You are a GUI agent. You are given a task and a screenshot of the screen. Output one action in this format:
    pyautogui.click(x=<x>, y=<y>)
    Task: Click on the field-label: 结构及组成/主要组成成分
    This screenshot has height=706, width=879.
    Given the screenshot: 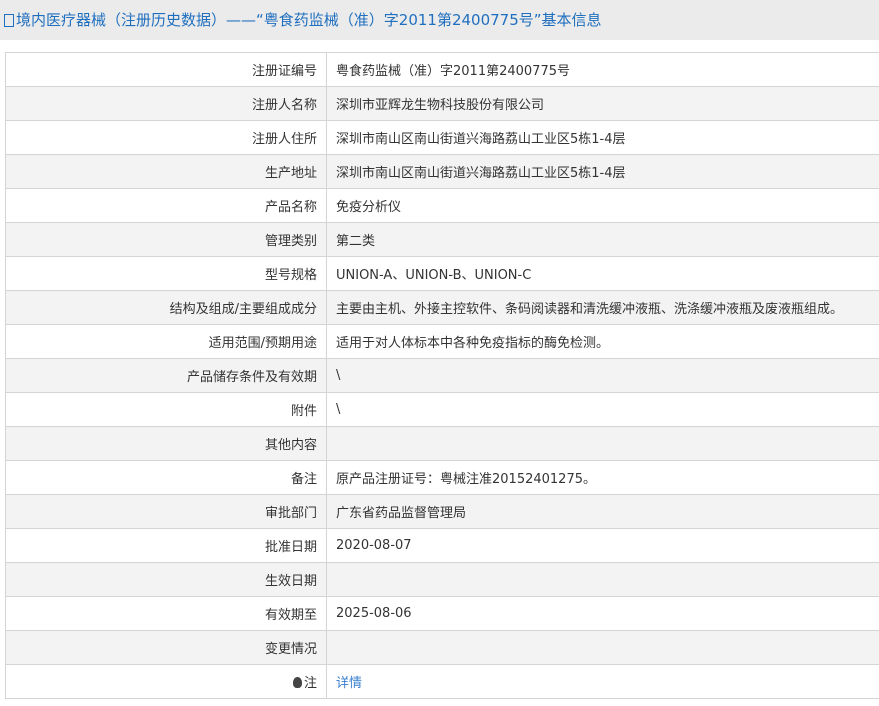 What is the action you would take?
    pyautogui.click(x=166, y=307)
    